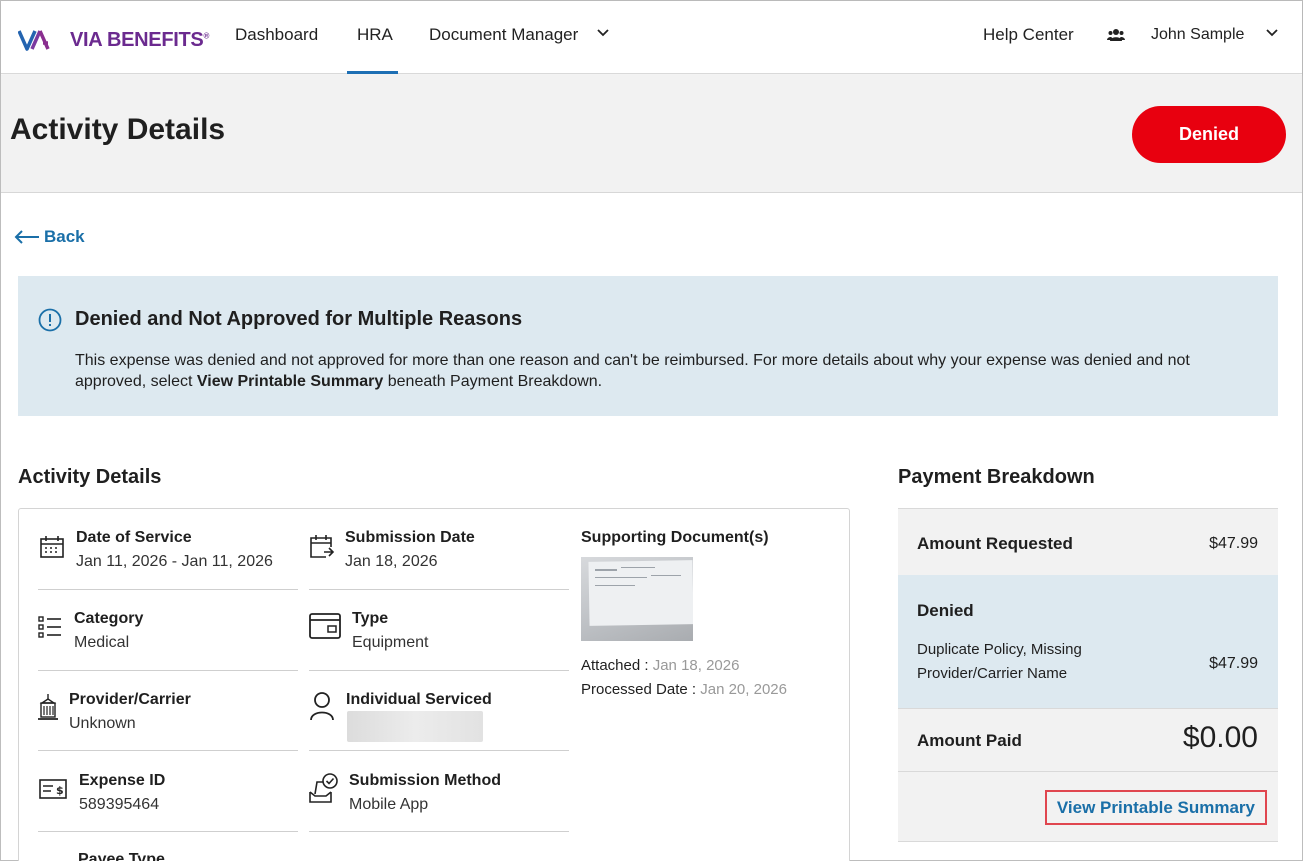 Image resolution: width=1303 pixels, height=861 pixels. What do you see at coordinates (121, 856) in the screenshot?
I see `payee-type-label: Payee Type` at bounding box center [121, 856].